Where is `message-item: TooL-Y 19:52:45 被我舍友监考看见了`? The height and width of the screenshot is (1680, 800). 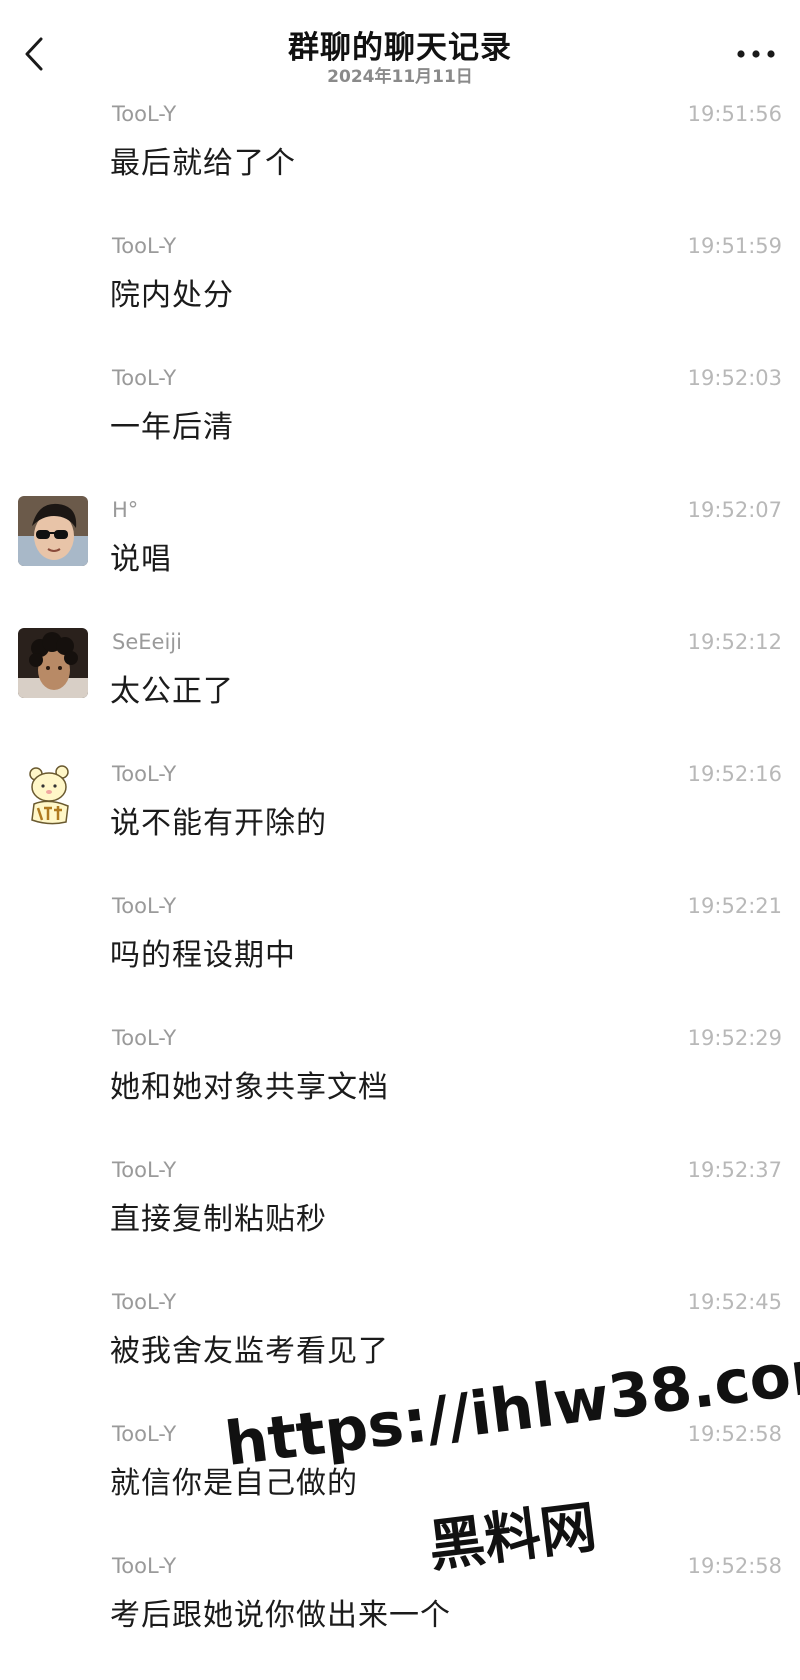
message-item: TooL-Y 19:52:45 被我舍友监考看见了 is located at coordinates (400, 1350).